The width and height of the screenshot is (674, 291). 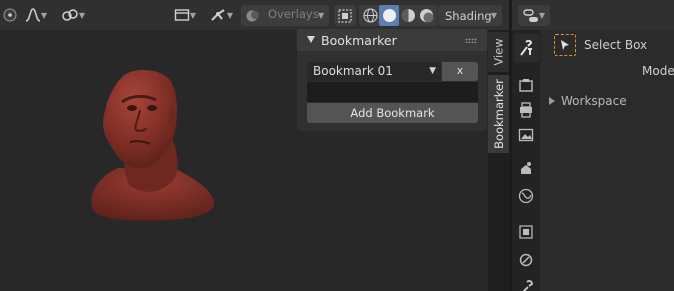 I want to click on solid-sphere-icon, so click(x=389, y=15).